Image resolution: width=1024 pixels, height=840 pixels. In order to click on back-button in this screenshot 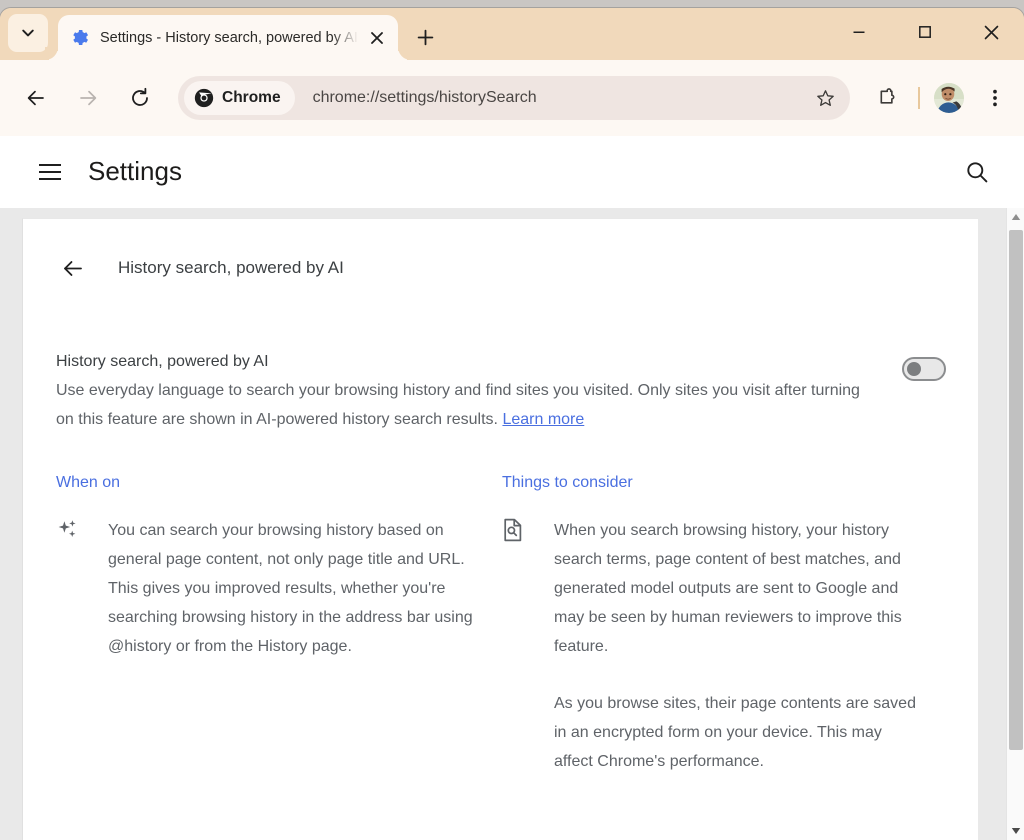, I will do `click(36, 98)`.